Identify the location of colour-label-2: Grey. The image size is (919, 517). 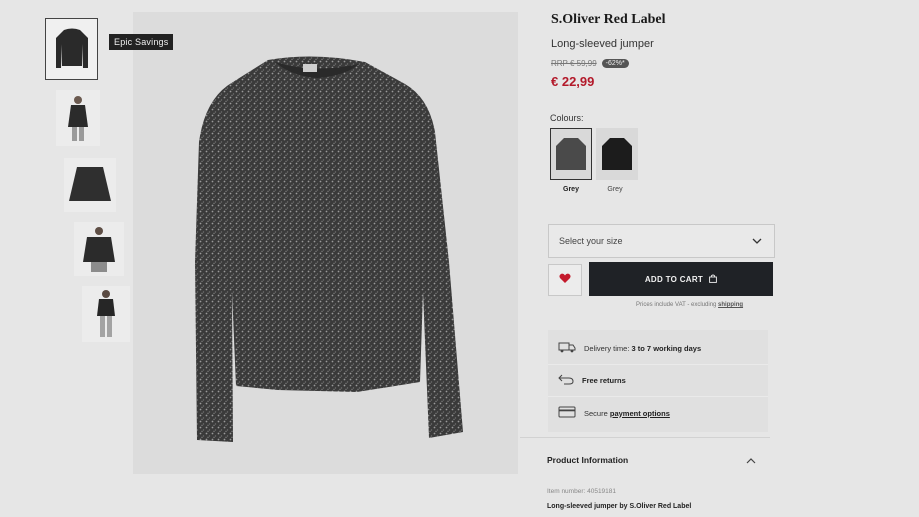
(615, 189).